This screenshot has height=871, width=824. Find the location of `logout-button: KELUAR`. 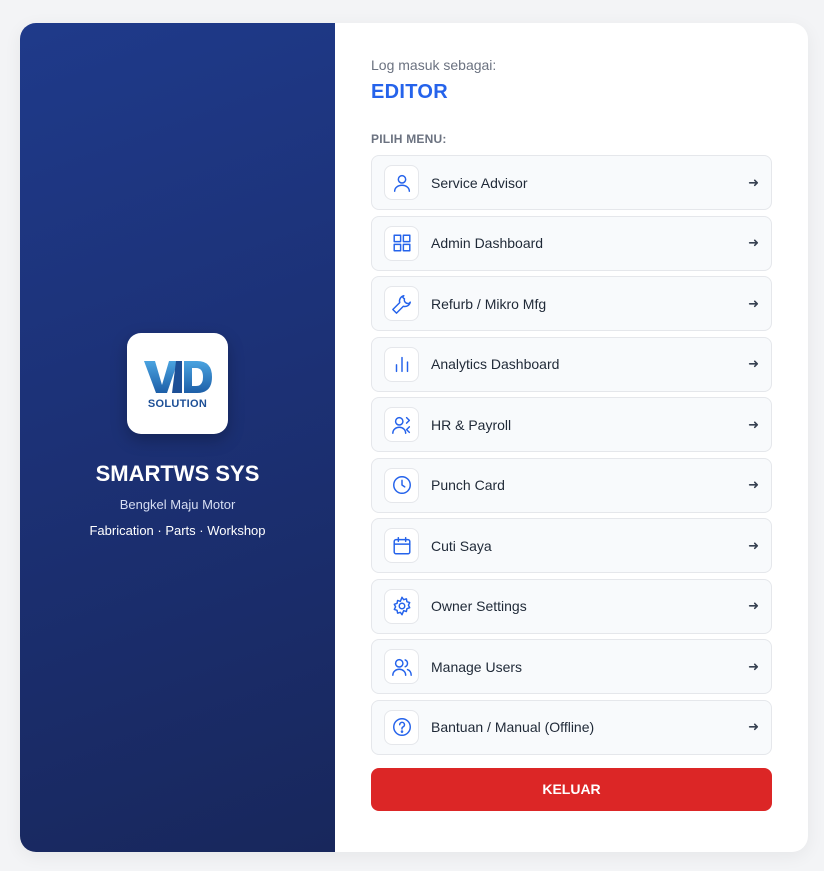

logout-button: KELUAR is located at coordinates (571, 789).